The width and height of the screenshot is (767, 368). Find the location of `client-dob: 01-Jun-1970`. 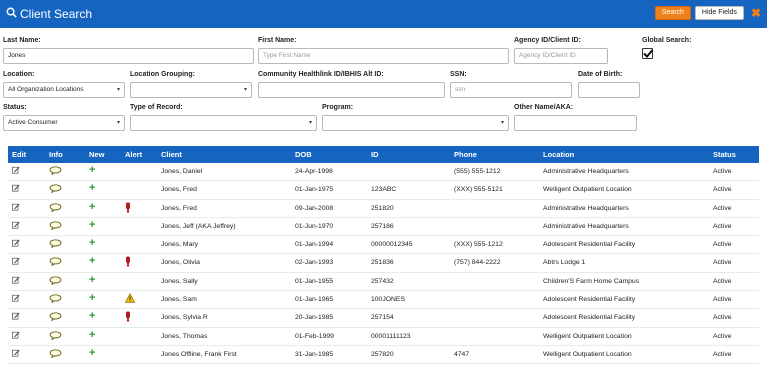

client-dob: 01-Jun-1970 is located at coordinates (314, 226).